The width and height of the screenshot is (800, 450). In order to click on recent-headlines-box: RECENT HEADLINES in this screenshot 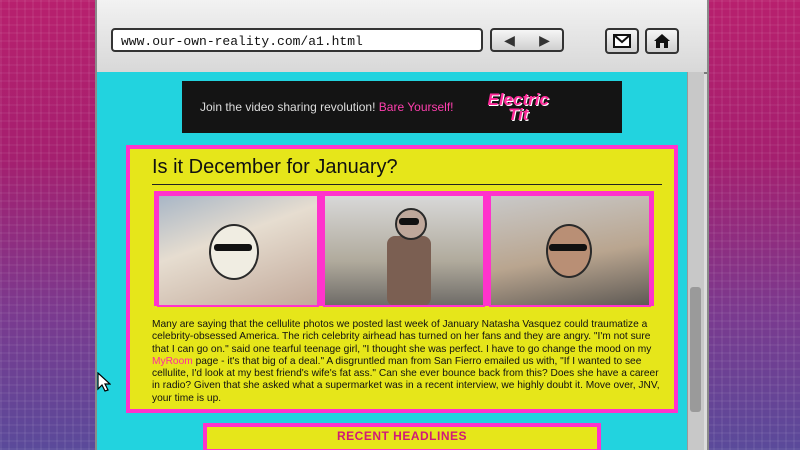, I will do `click(402, 436)`.